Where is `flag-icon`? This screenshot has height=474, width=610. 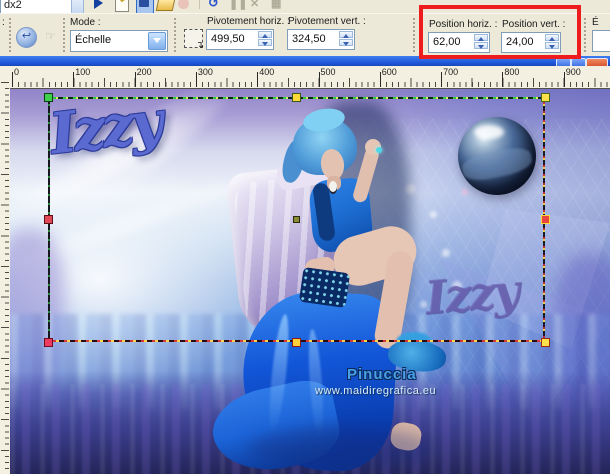 flag-icon is located at coordinates (101, 5).